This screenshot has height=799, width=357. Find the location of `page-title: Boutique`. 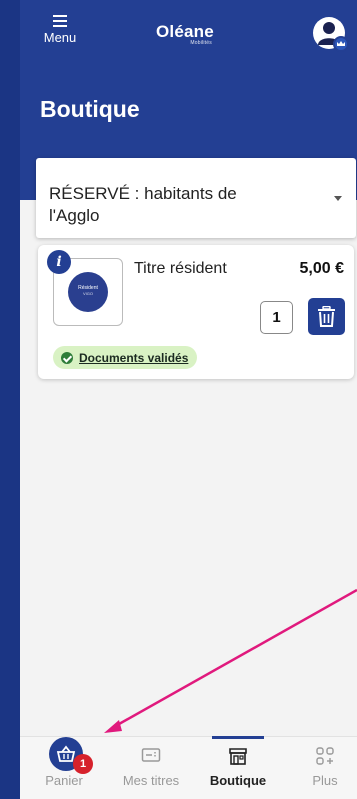

page-title: Boutique is located at coordinates (90, 109).